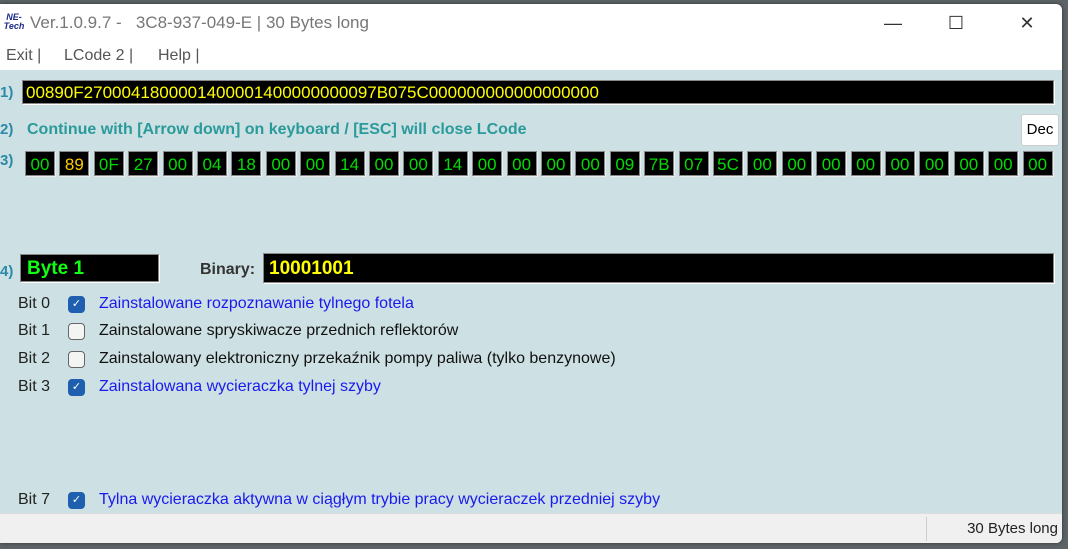 Image resolution: width=1068 pixels, height=549 pixels. What do you see at coordinates (240, 386) in the screenshot?
I see `bit-description: Zainstalowana wycieraczka tylnej szyby` at bounding box center [240, 386].